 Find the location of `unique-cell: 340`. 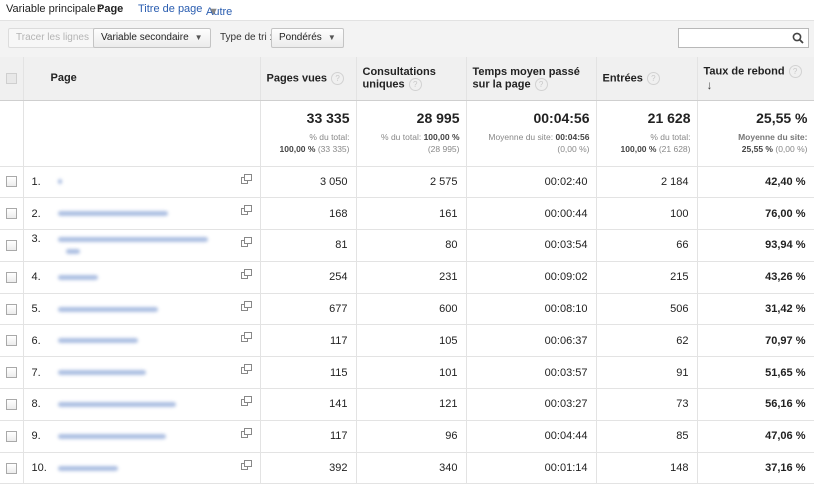

unique-cell: 340 is located at coordinates (411, 468).